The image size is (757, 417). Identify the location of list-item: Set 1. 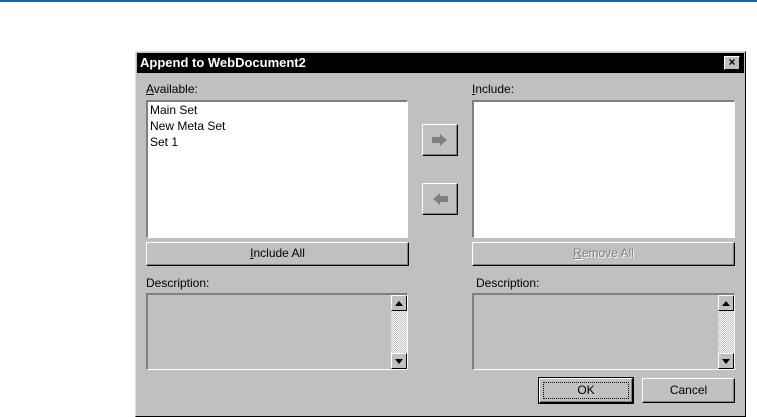
(277, 142).